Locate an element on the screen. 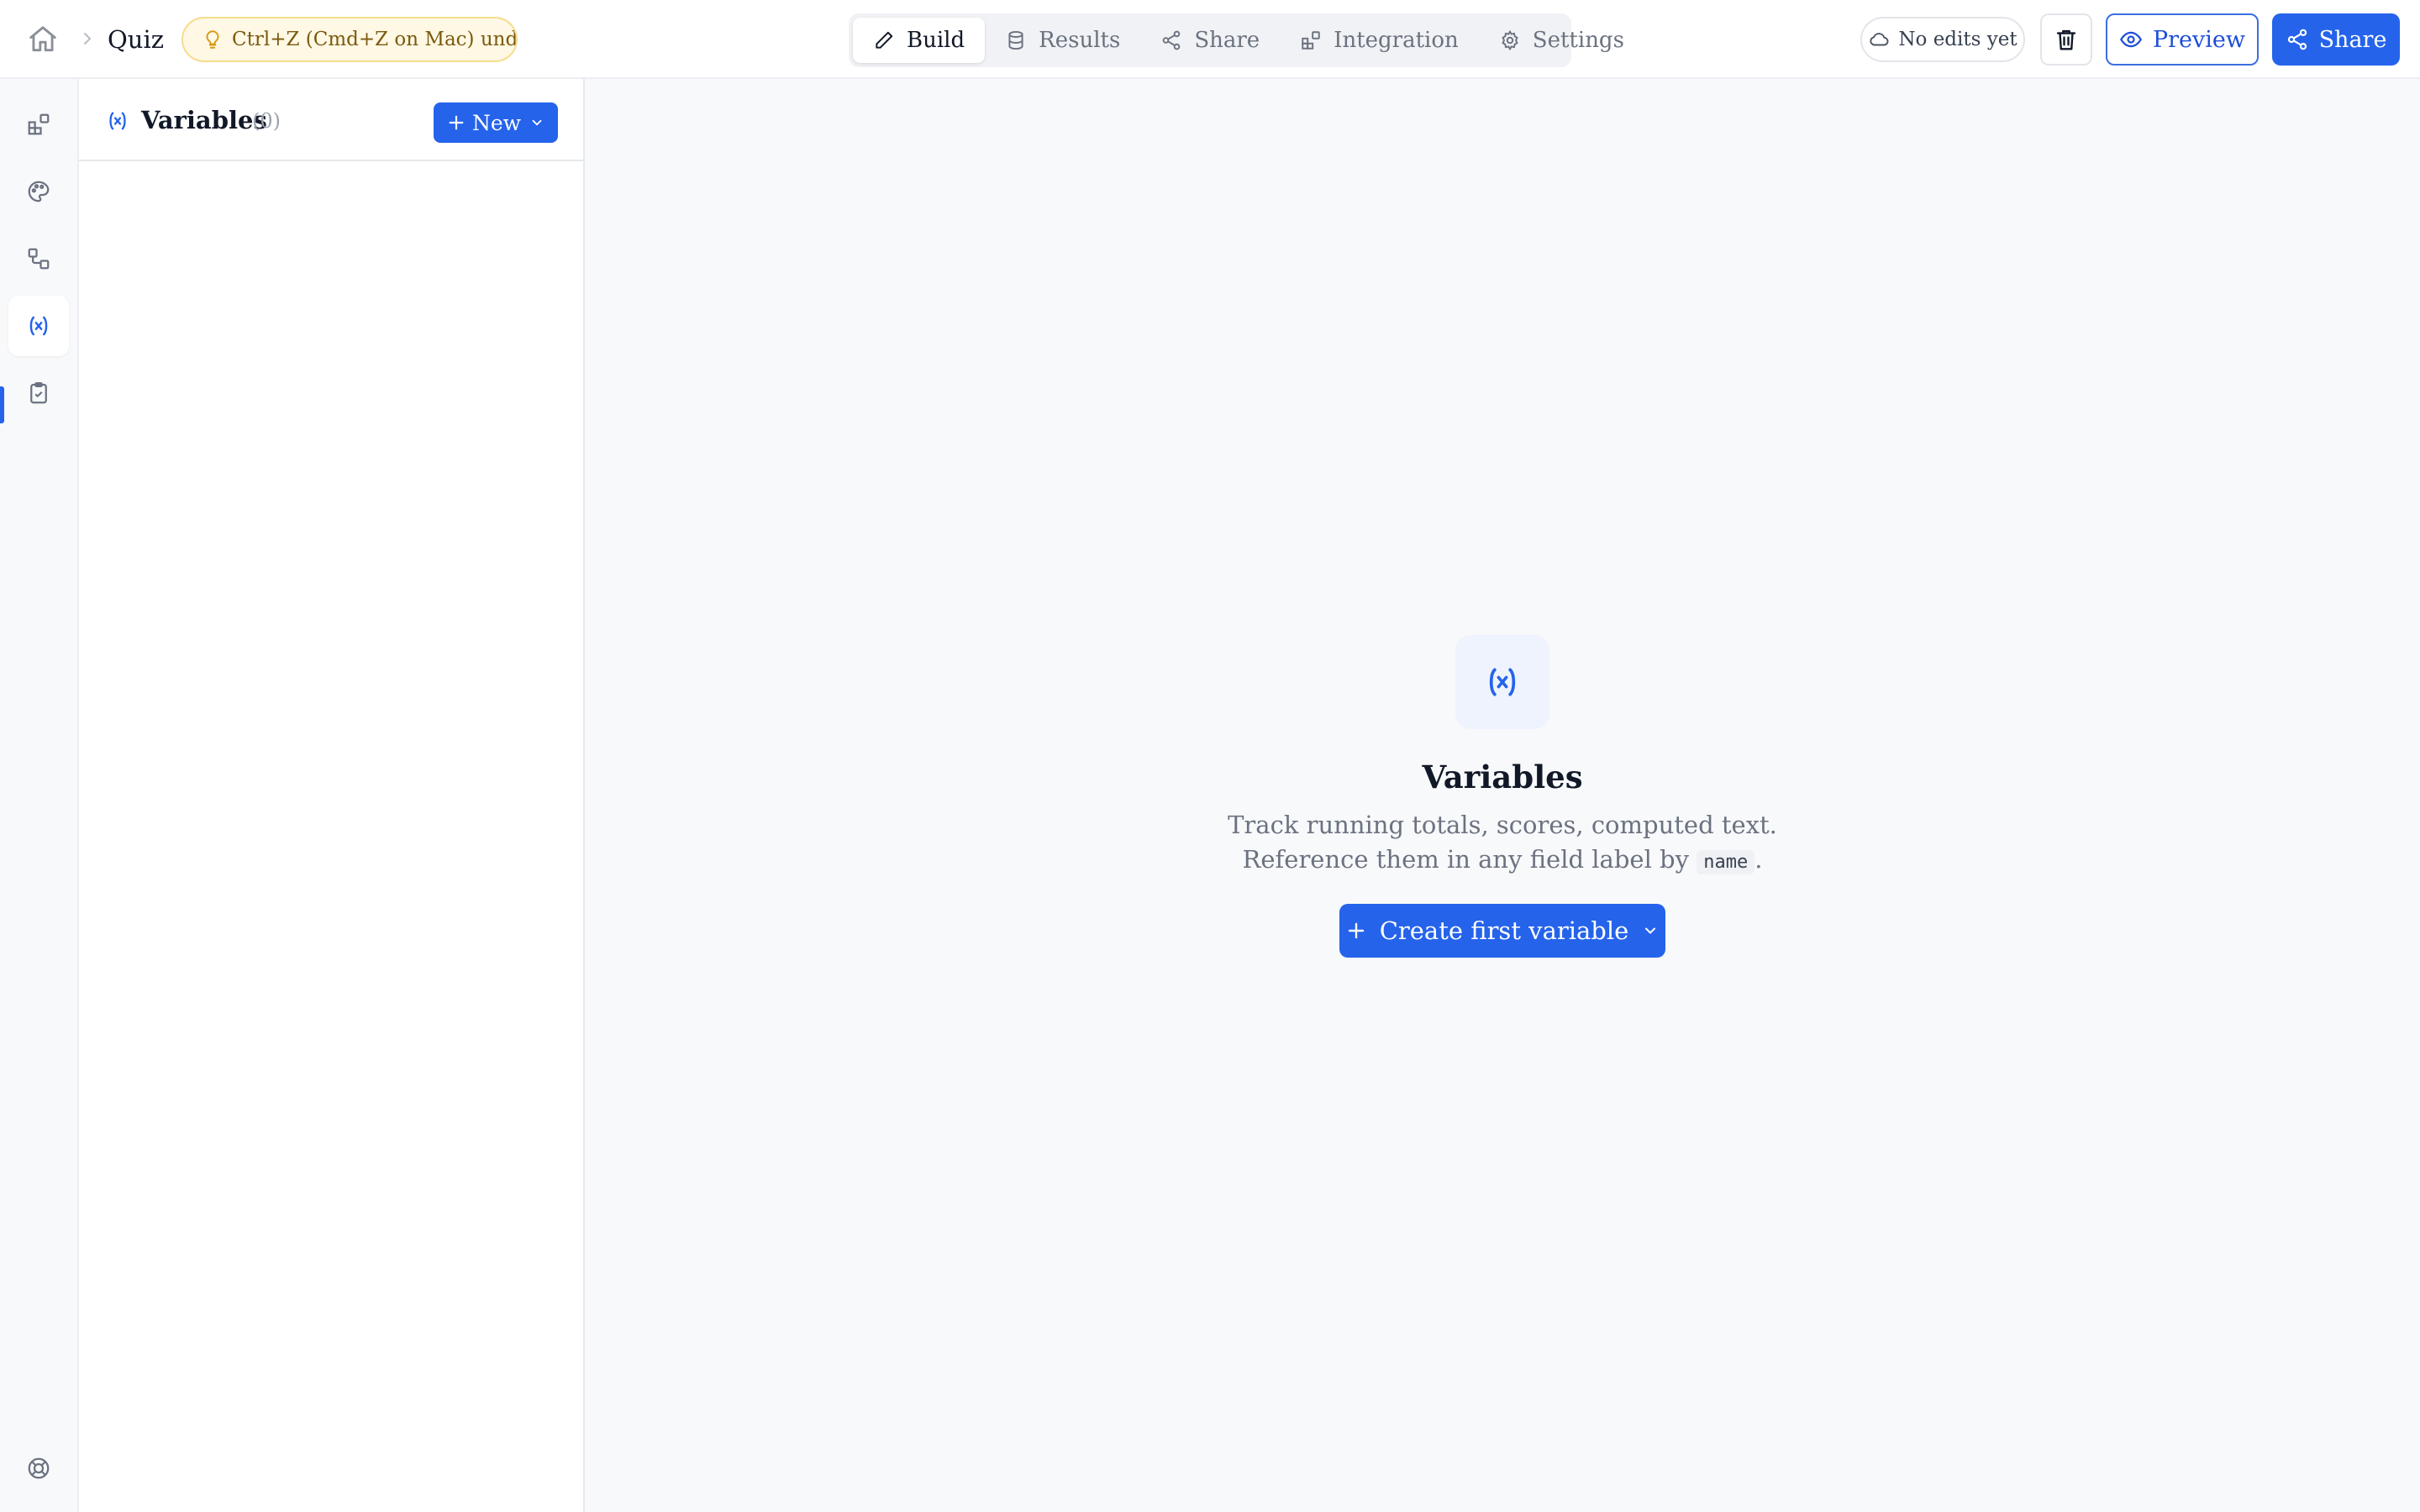 The width and height of the screenshot is (2420, 1512). main-tabs: Build Results Share Integration Settings is located at coordinates (1236, 40).